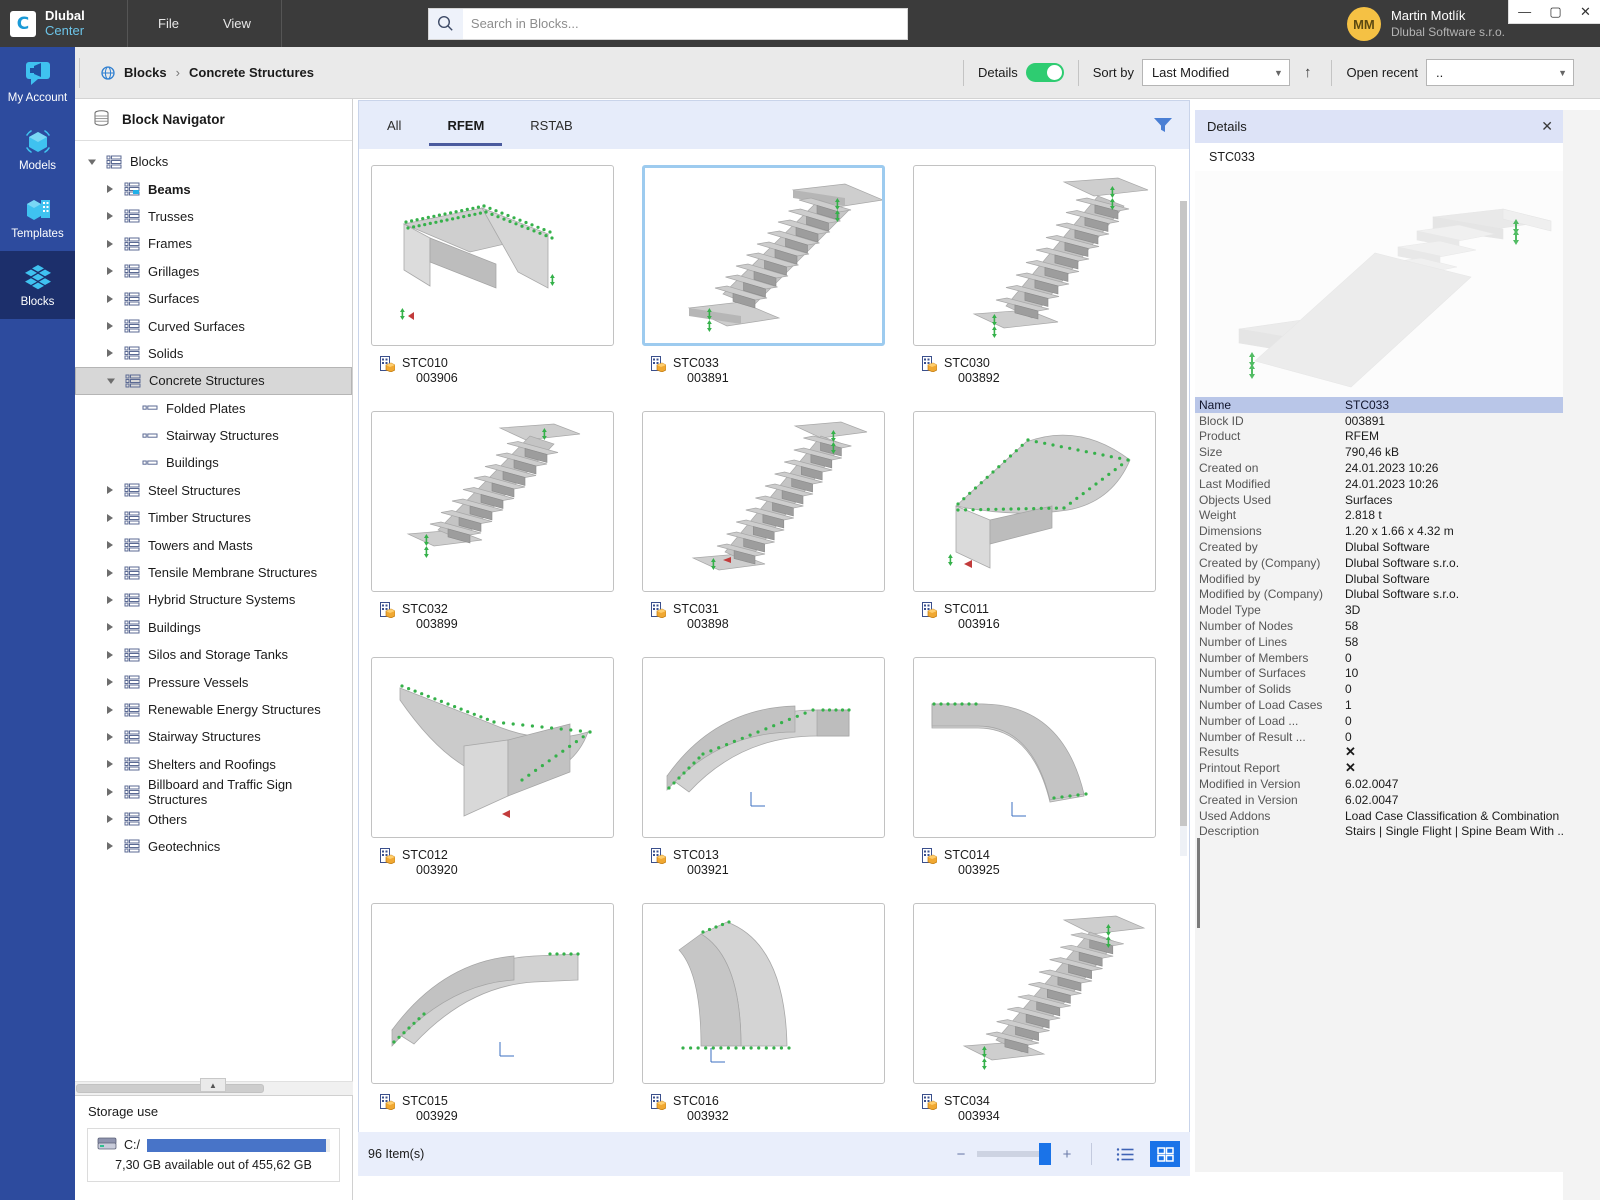 The width and height of the screenshot is (1600, 1200). Describe the element at coordinates (1379, 547) in the screenshot. I see `details-row: Created by Dlubal Software` at that location.